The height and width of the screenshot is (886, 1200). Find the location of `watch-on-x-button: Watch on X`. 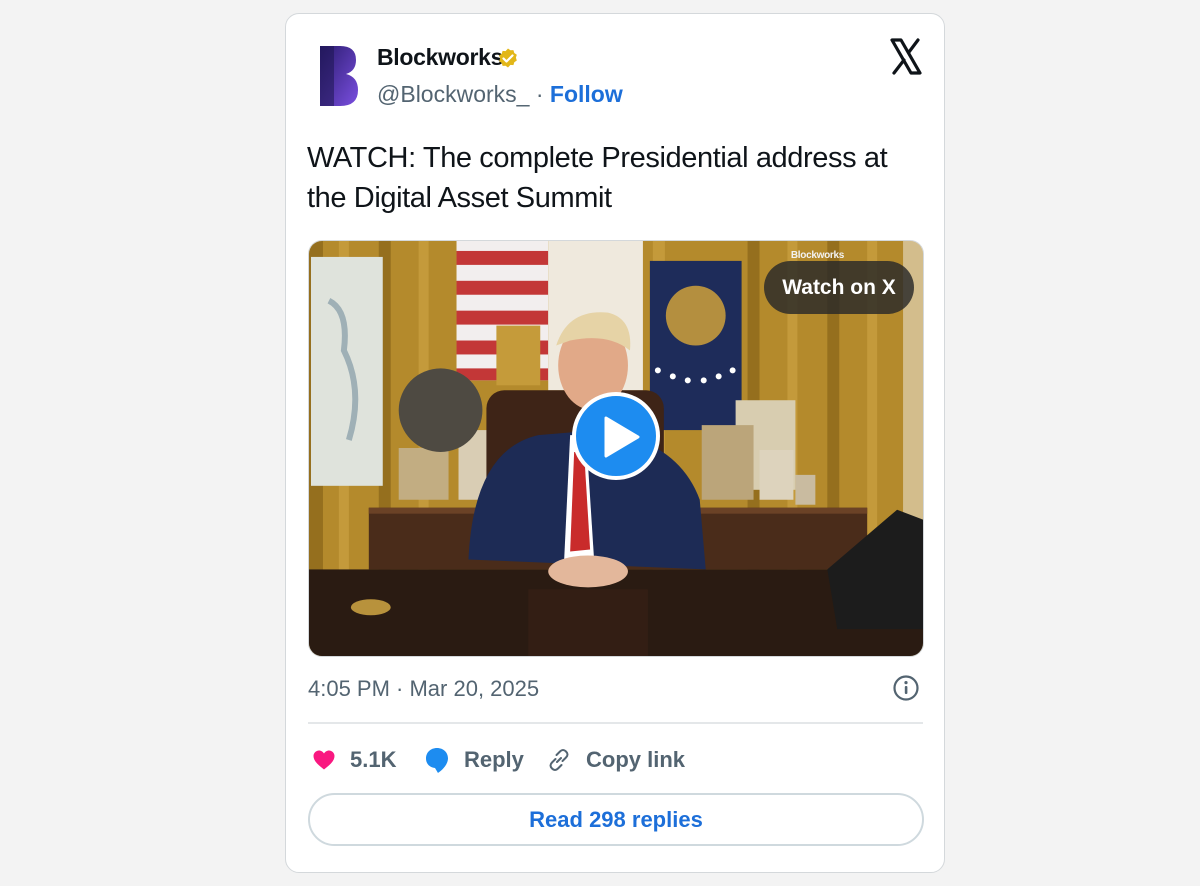

watch-on-x-button: Watch on X is located at coordinates (839, 287).